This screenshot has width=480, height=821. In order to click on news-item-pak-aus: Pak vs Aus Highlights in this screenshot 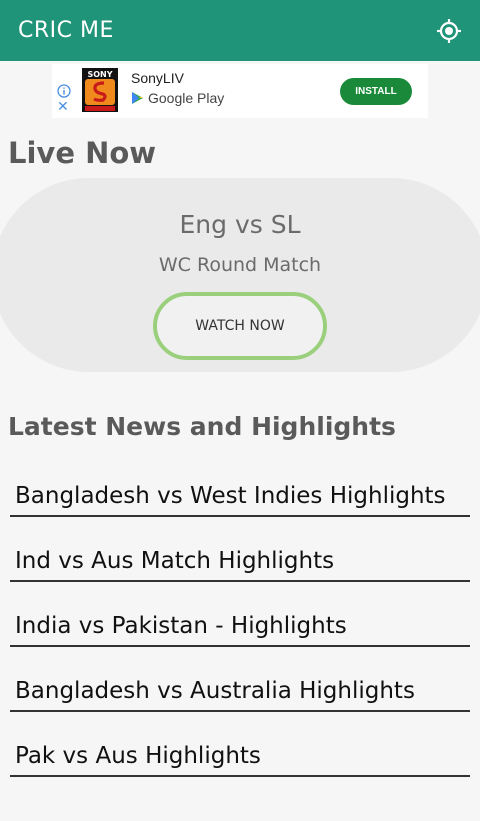, I will do `click(240, 744)`.